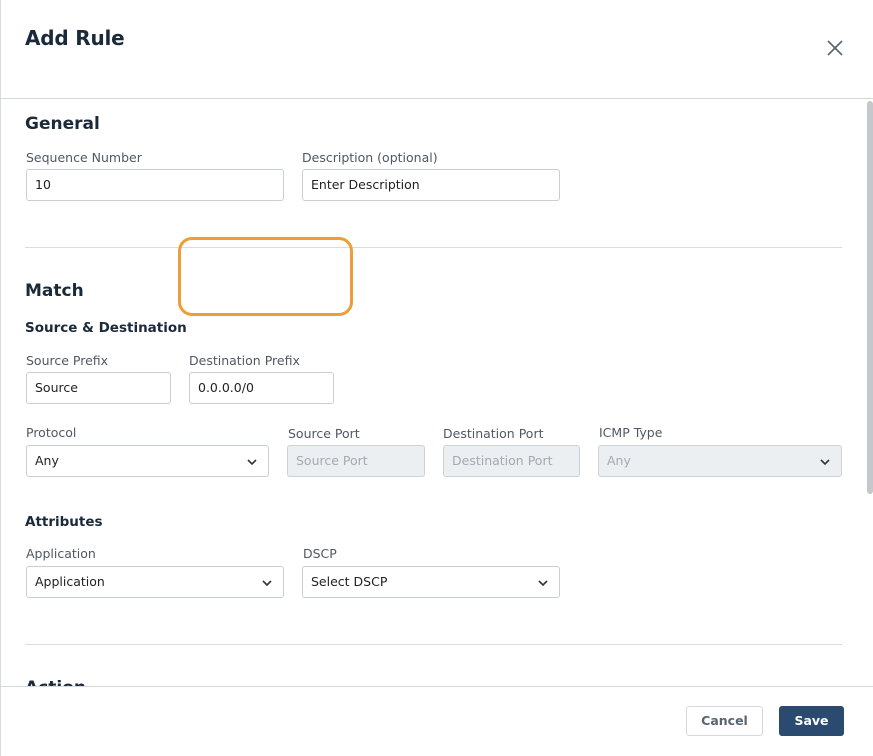  What do you see at coordinates (155, 185) in the screenshot?
I see `sequence-number-input: 10` at bounding box center [155, 185].